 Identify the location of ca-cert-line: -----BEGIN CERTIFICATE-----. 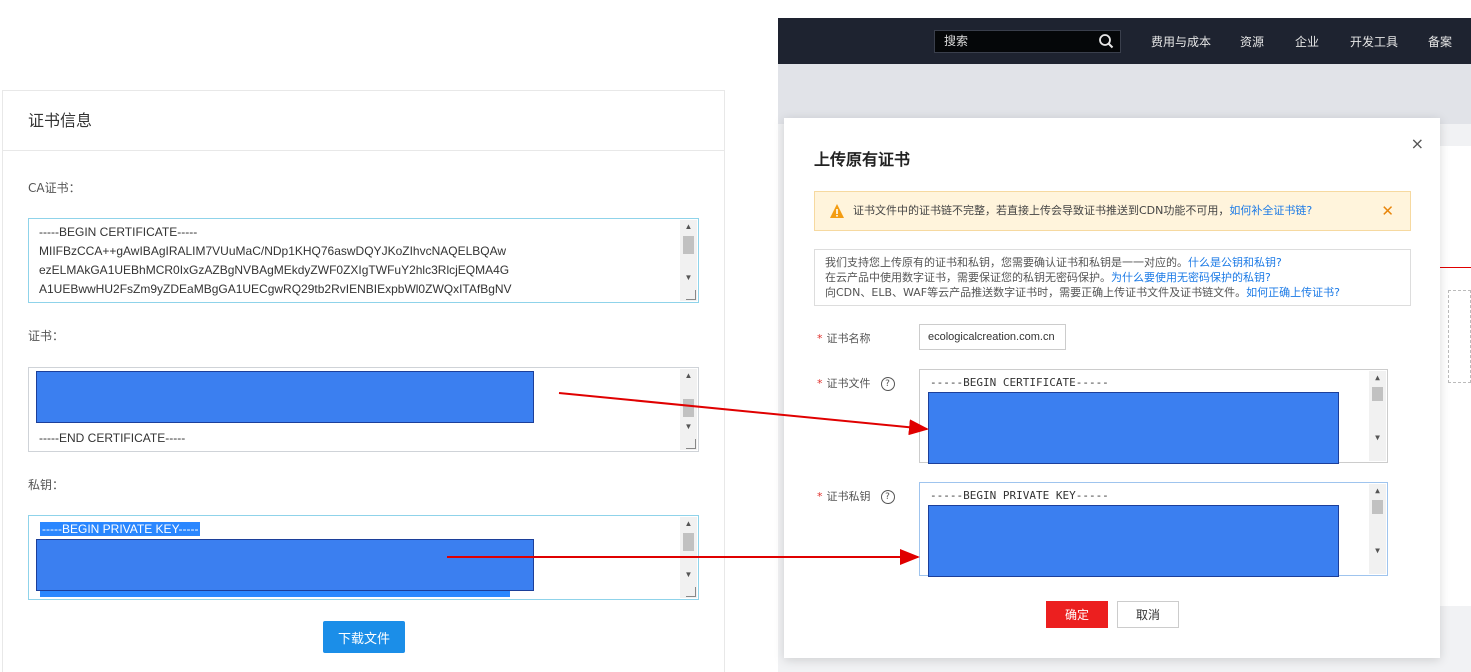
(118, 232).